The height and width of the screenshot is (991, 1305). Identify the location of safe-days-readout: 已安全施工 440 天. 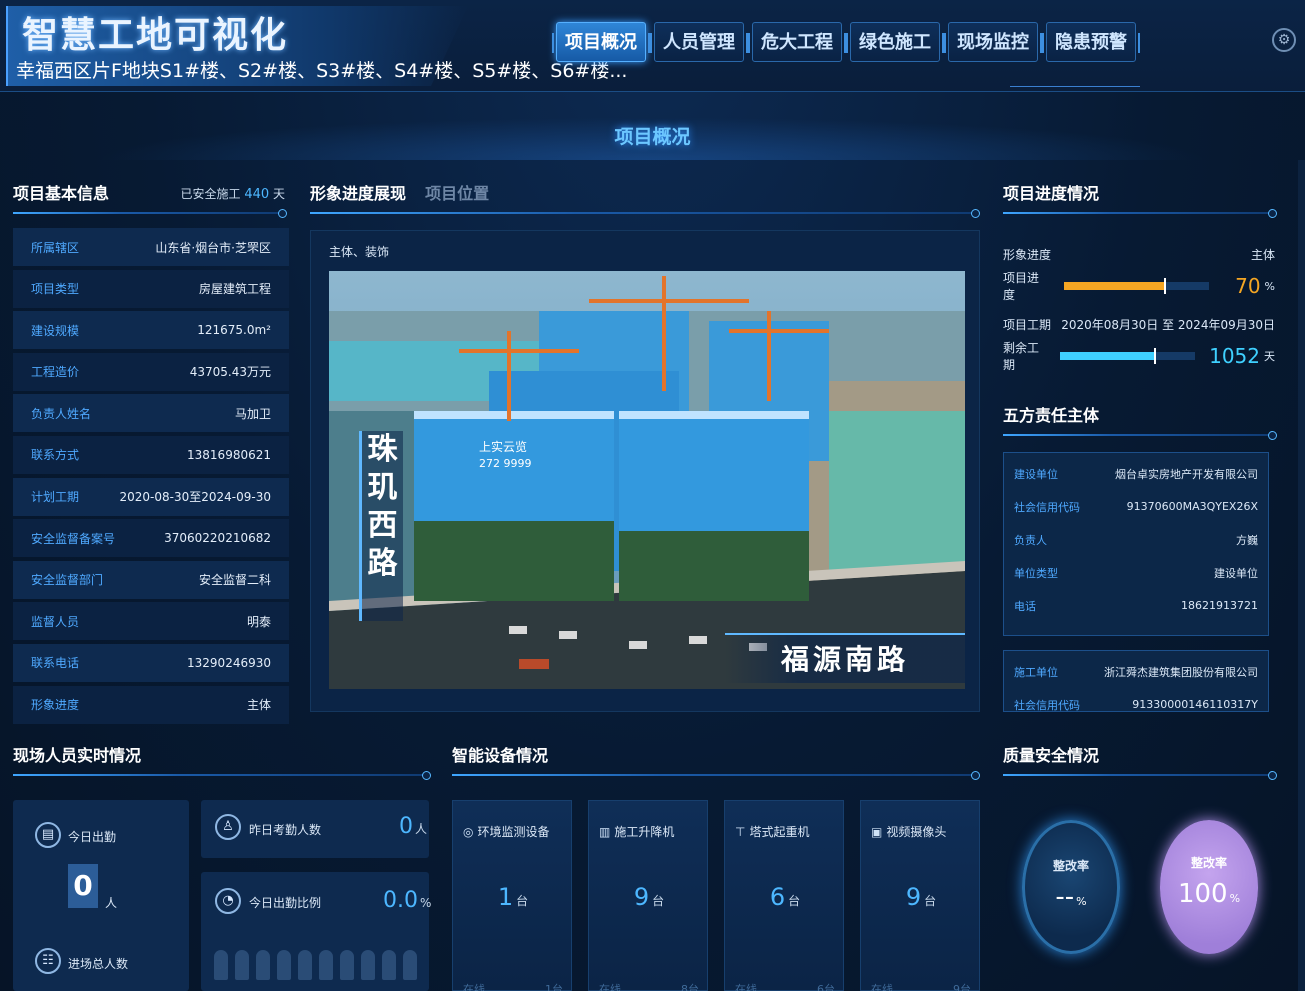
(232, 193).